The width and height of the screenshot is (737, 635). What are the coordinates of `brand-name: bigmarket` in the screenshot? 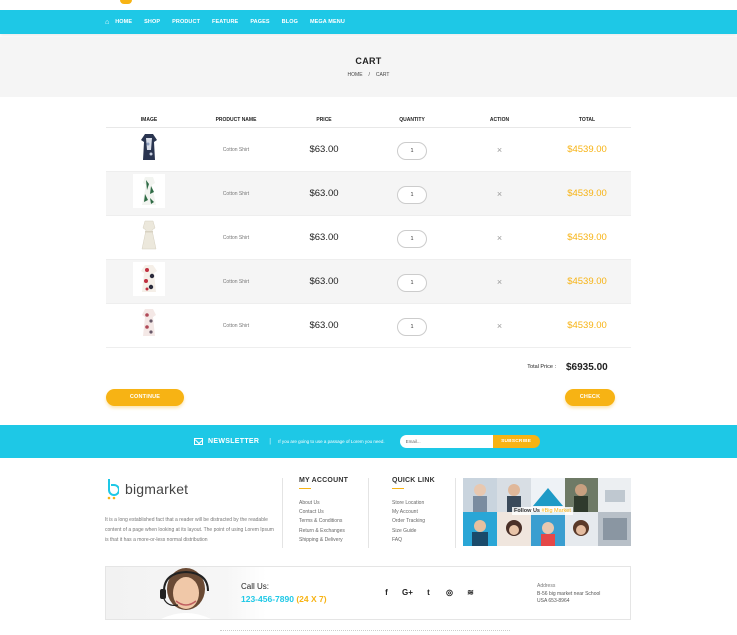 It's located at (157, 489).